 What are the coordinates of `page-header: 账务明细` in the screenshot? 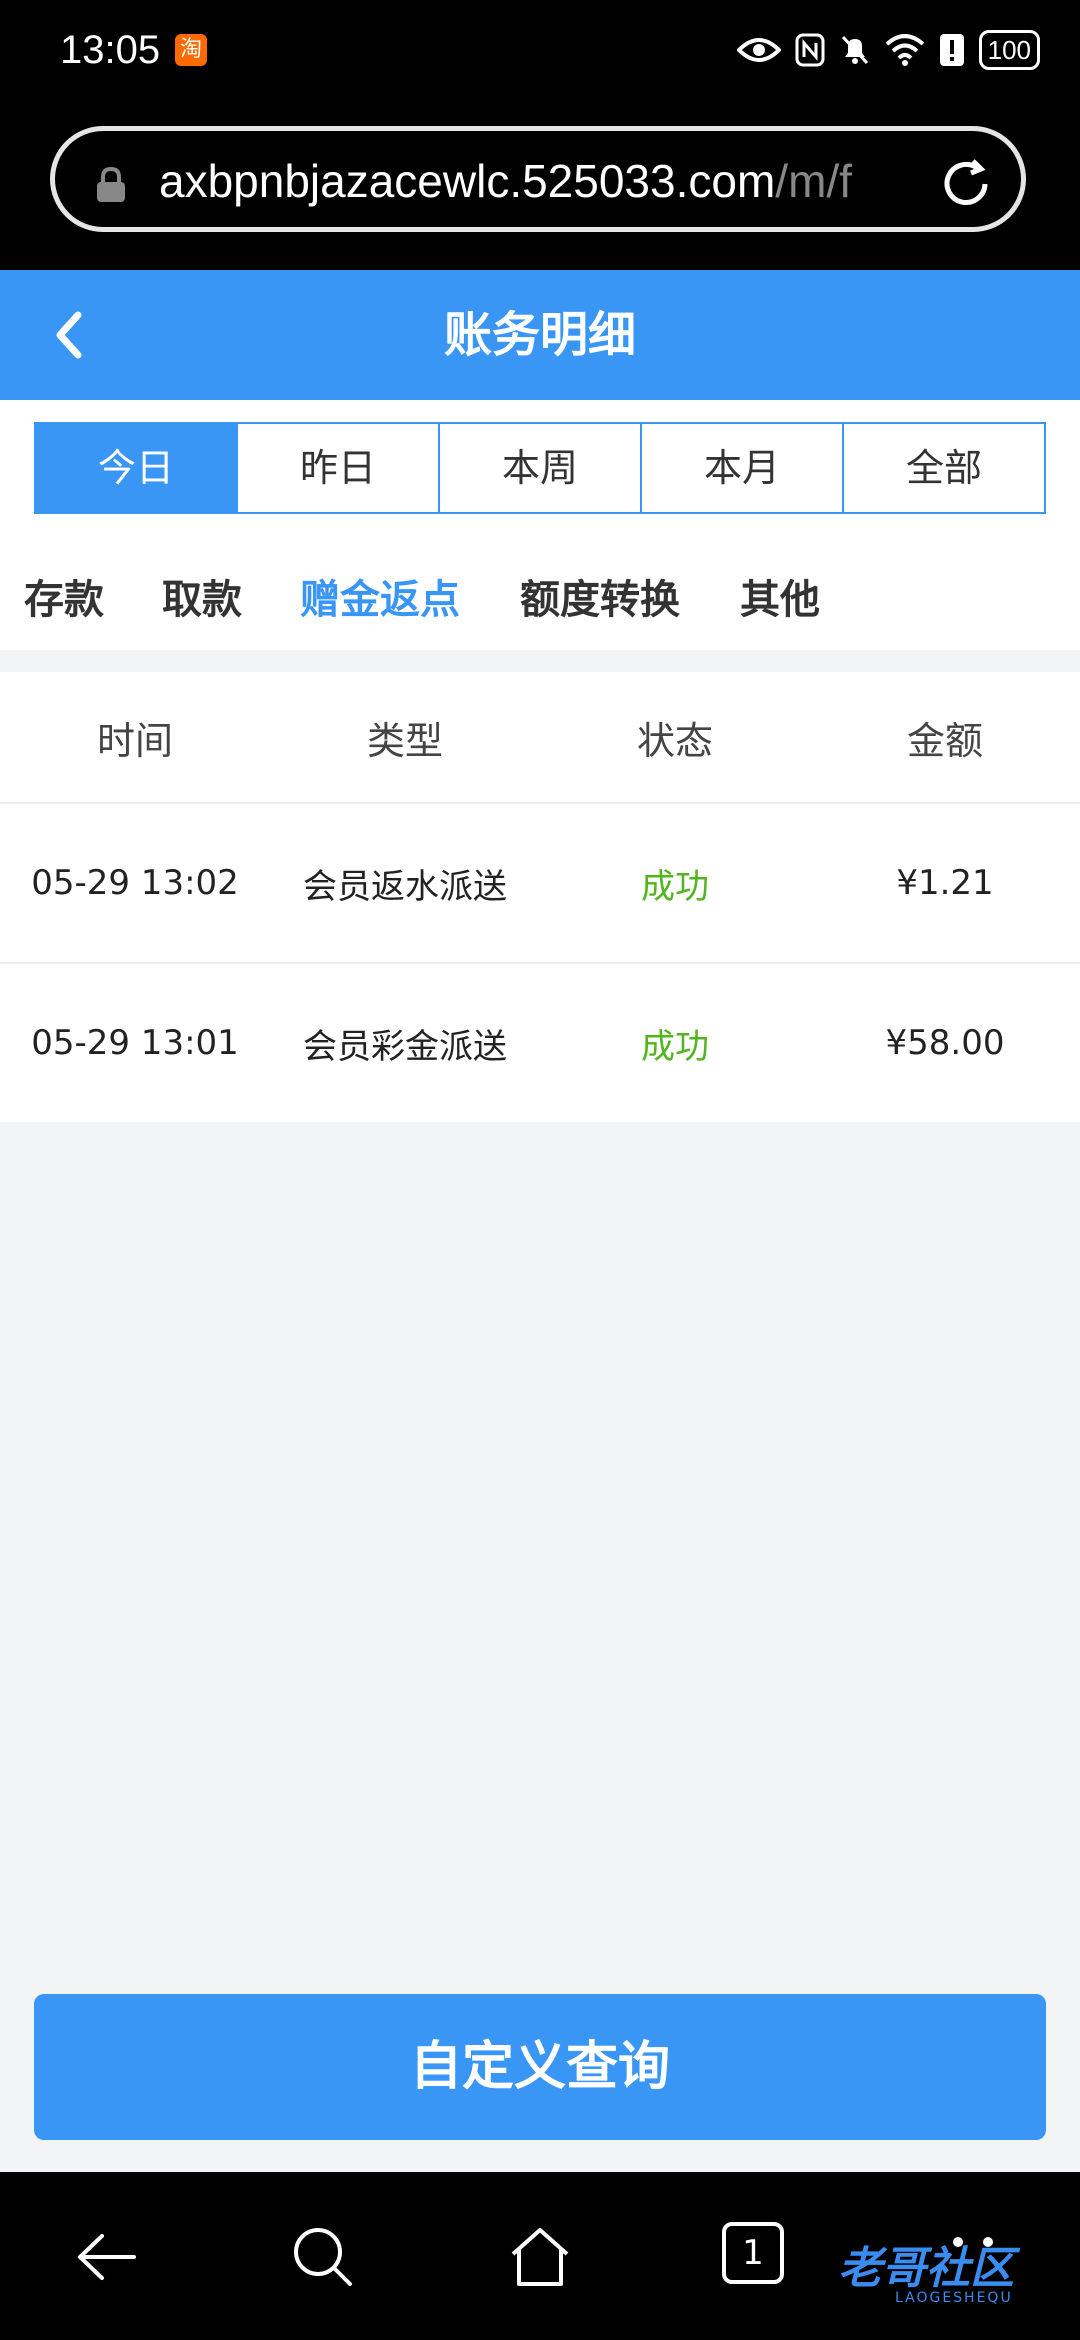 It's located at (540, 335).